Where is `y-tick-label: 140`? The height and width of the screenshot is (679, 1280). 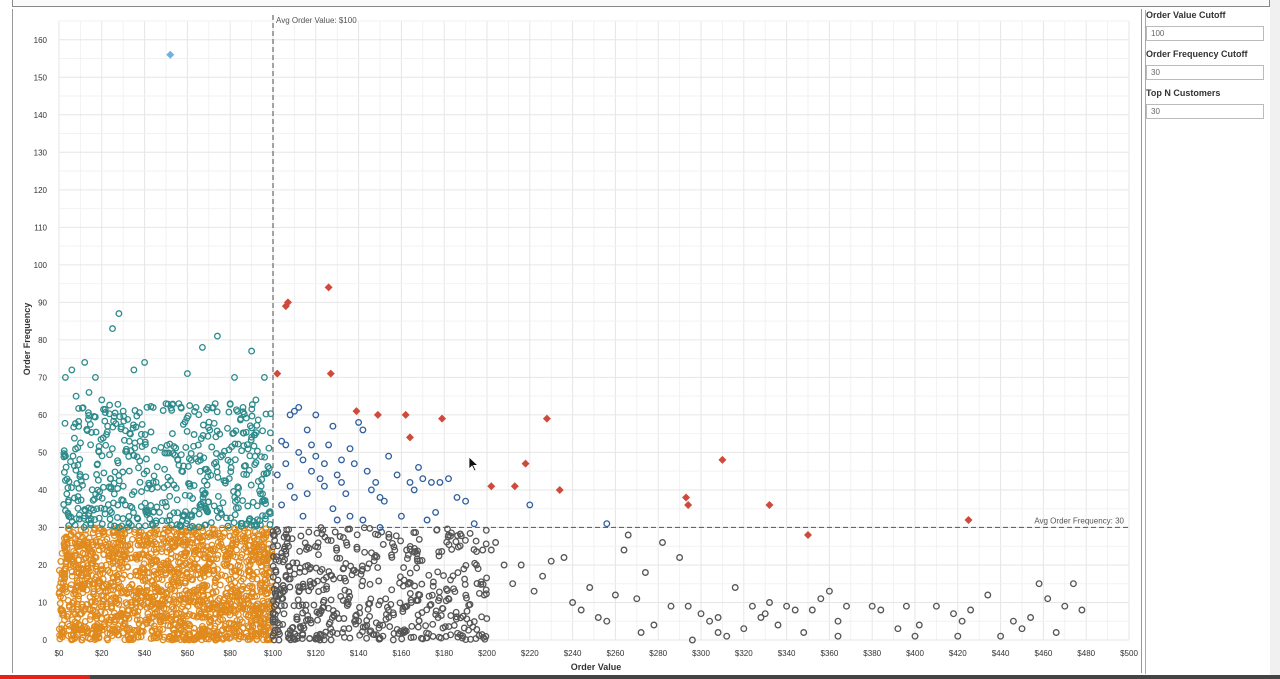
y-tick-label: 140 is located at coordinates (41, 115).